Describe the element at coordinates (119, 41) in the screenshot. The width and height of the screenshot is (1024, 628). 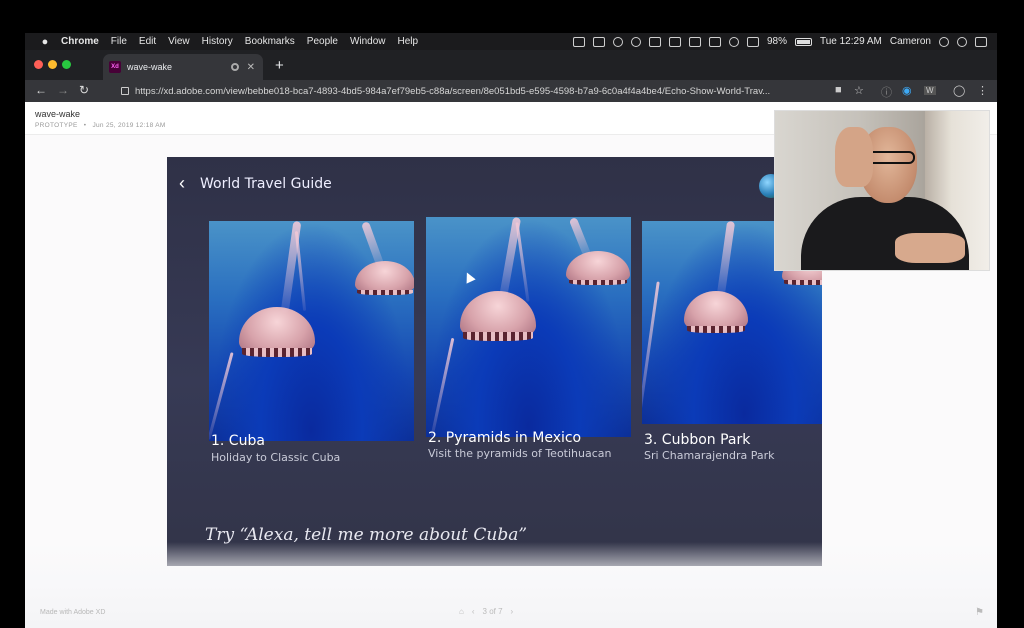
I see `menu-file: File` at that location.